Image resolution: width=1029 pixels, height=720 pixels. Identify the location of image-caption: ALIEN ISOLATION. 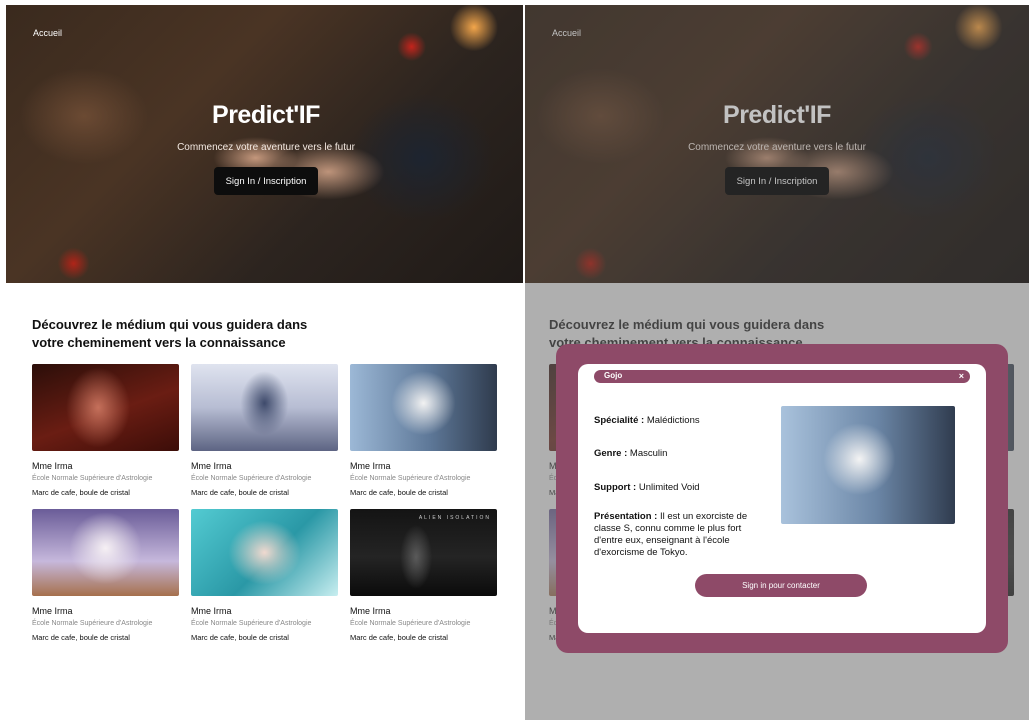
(454, 518).